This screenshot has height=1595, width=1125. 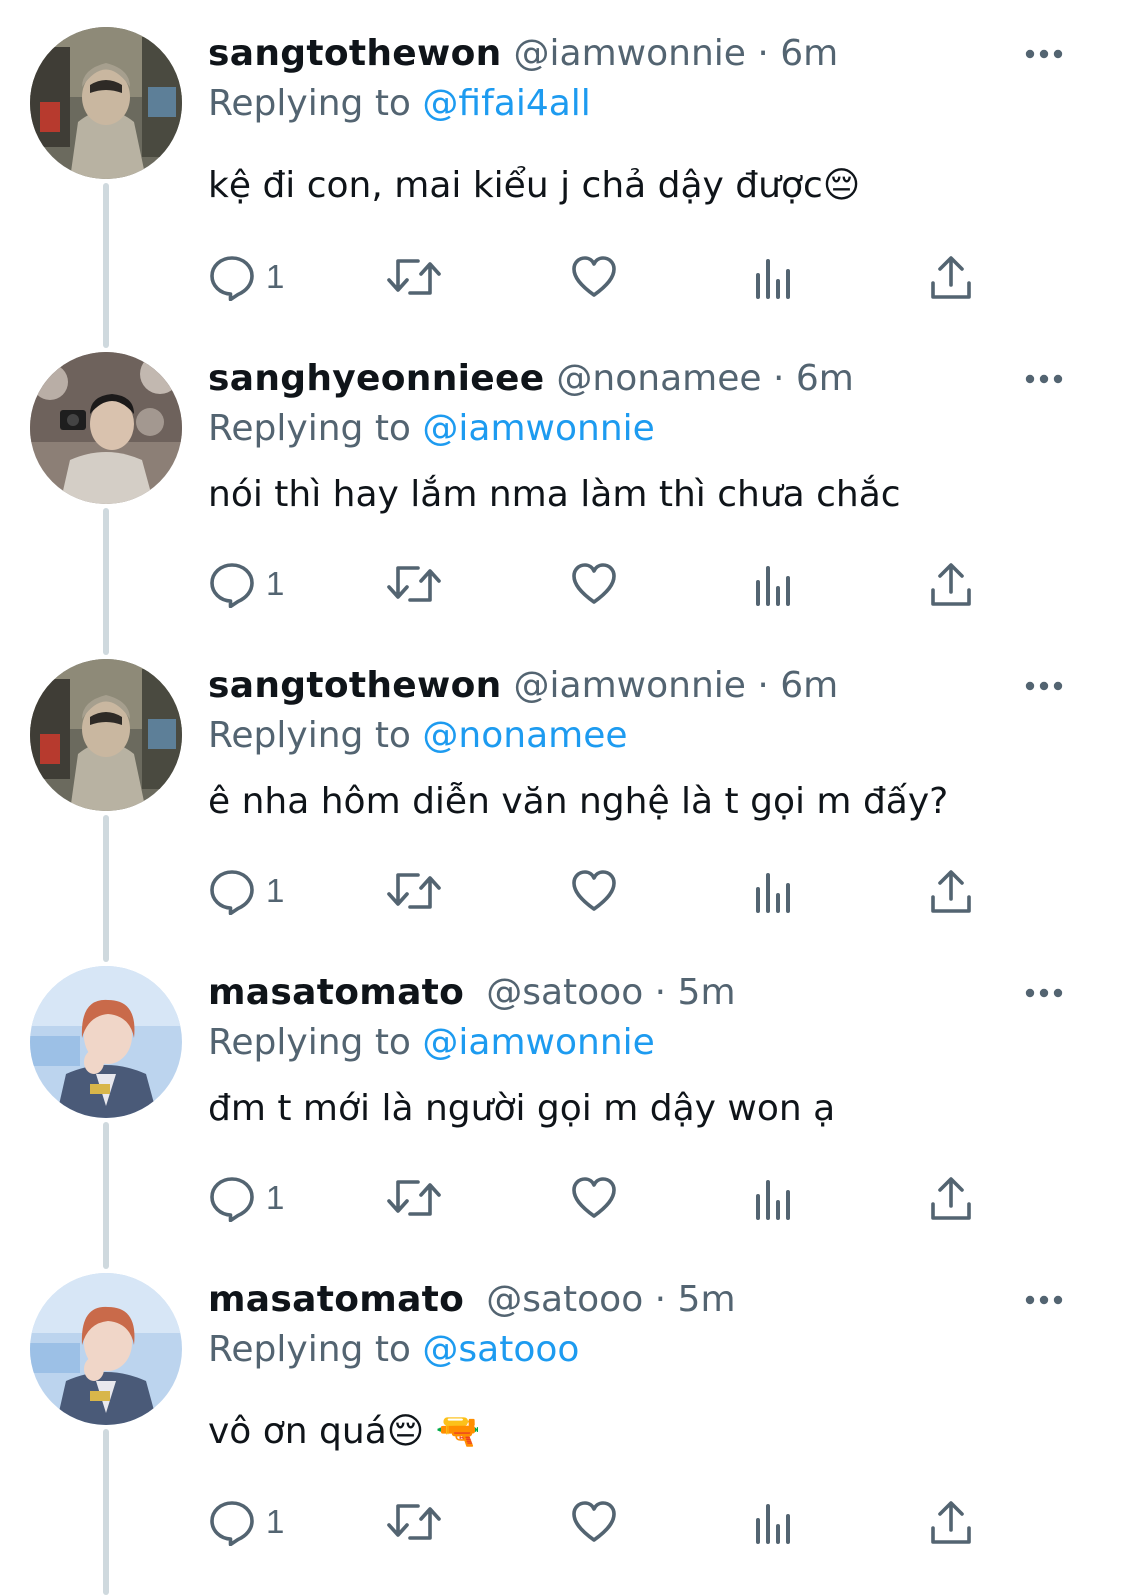 I want to click on display-name: sanghyeonnieee, so click(x=376, y=378).